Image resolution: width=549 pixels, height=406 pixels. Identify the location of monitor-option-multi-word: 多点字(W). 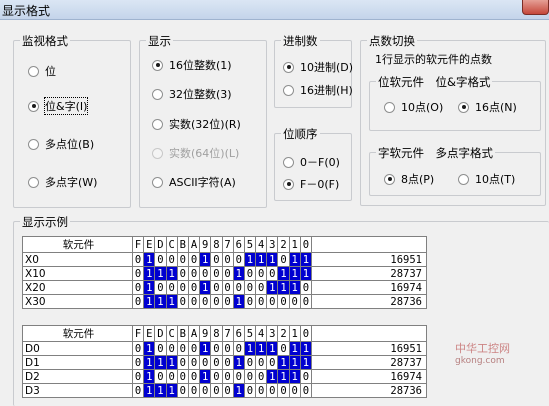
(62, 182).